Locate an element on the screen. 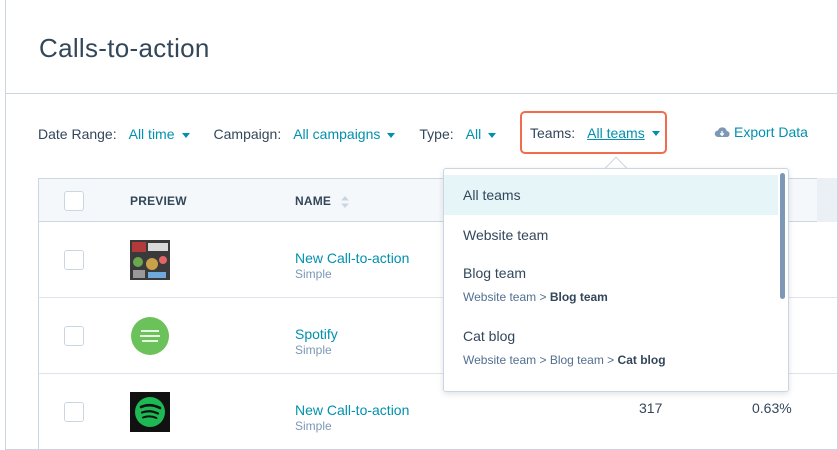  teams-option-blog: Blog team Website team > Blog team is located at coordinates (611, 290).